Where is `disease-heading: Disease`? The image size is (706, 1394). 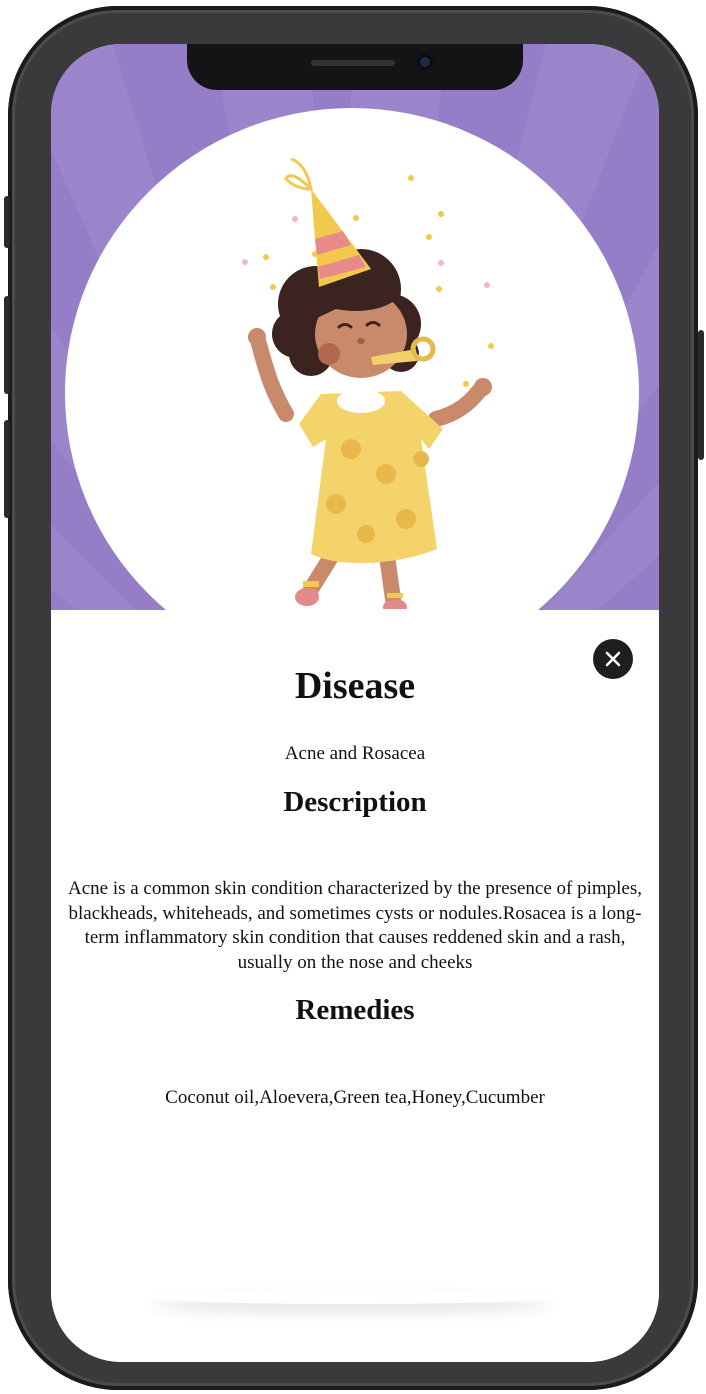
disease-heading: Disease is located at coordinates (355, 686).